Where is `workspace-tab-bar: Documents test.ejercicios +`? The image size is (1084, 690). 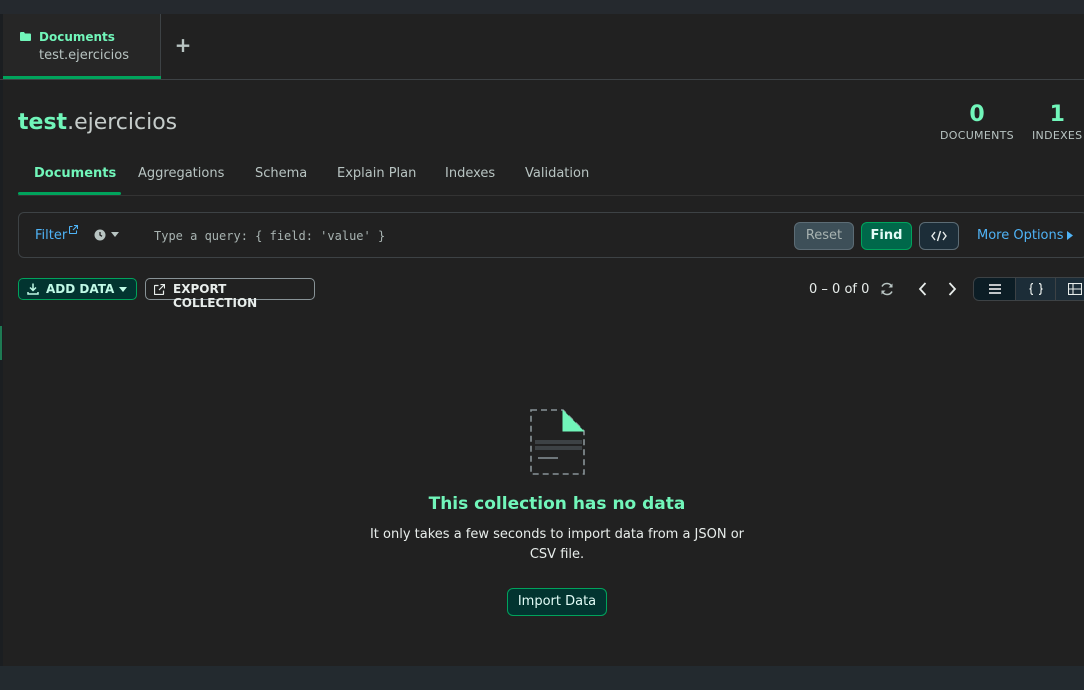
workspace-tab-bar: Documents test.ejercicios + is located at coordinates (542, 47).